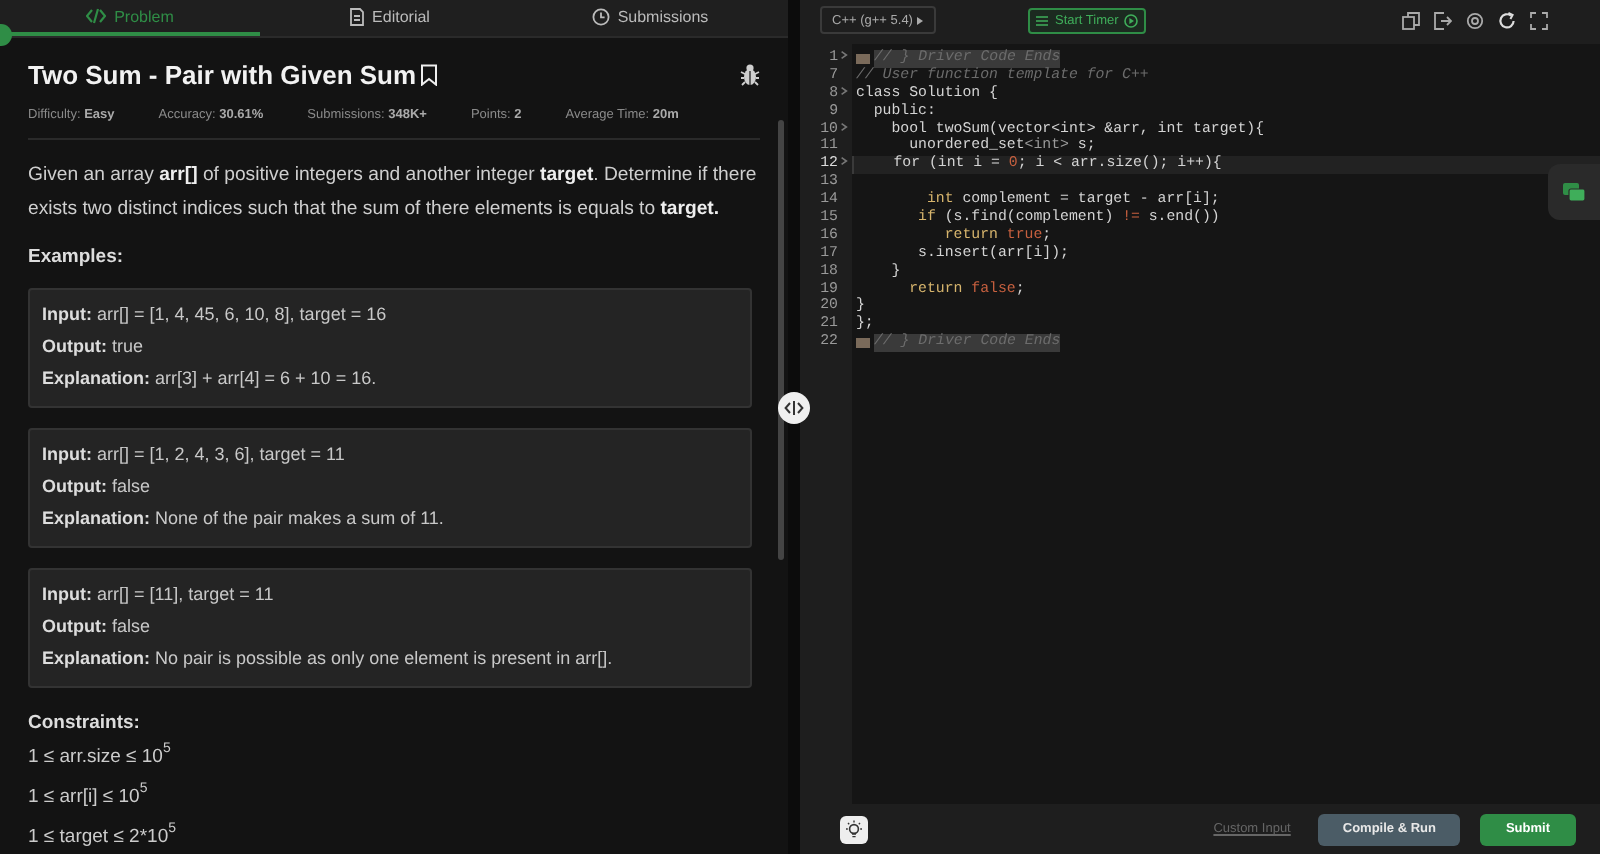 The height and width of the screenshot is (854, 1600). What do you see at coordinates (794, 408) in the screenshot?
I see `resize-icon` at bounding box center [794, 408].